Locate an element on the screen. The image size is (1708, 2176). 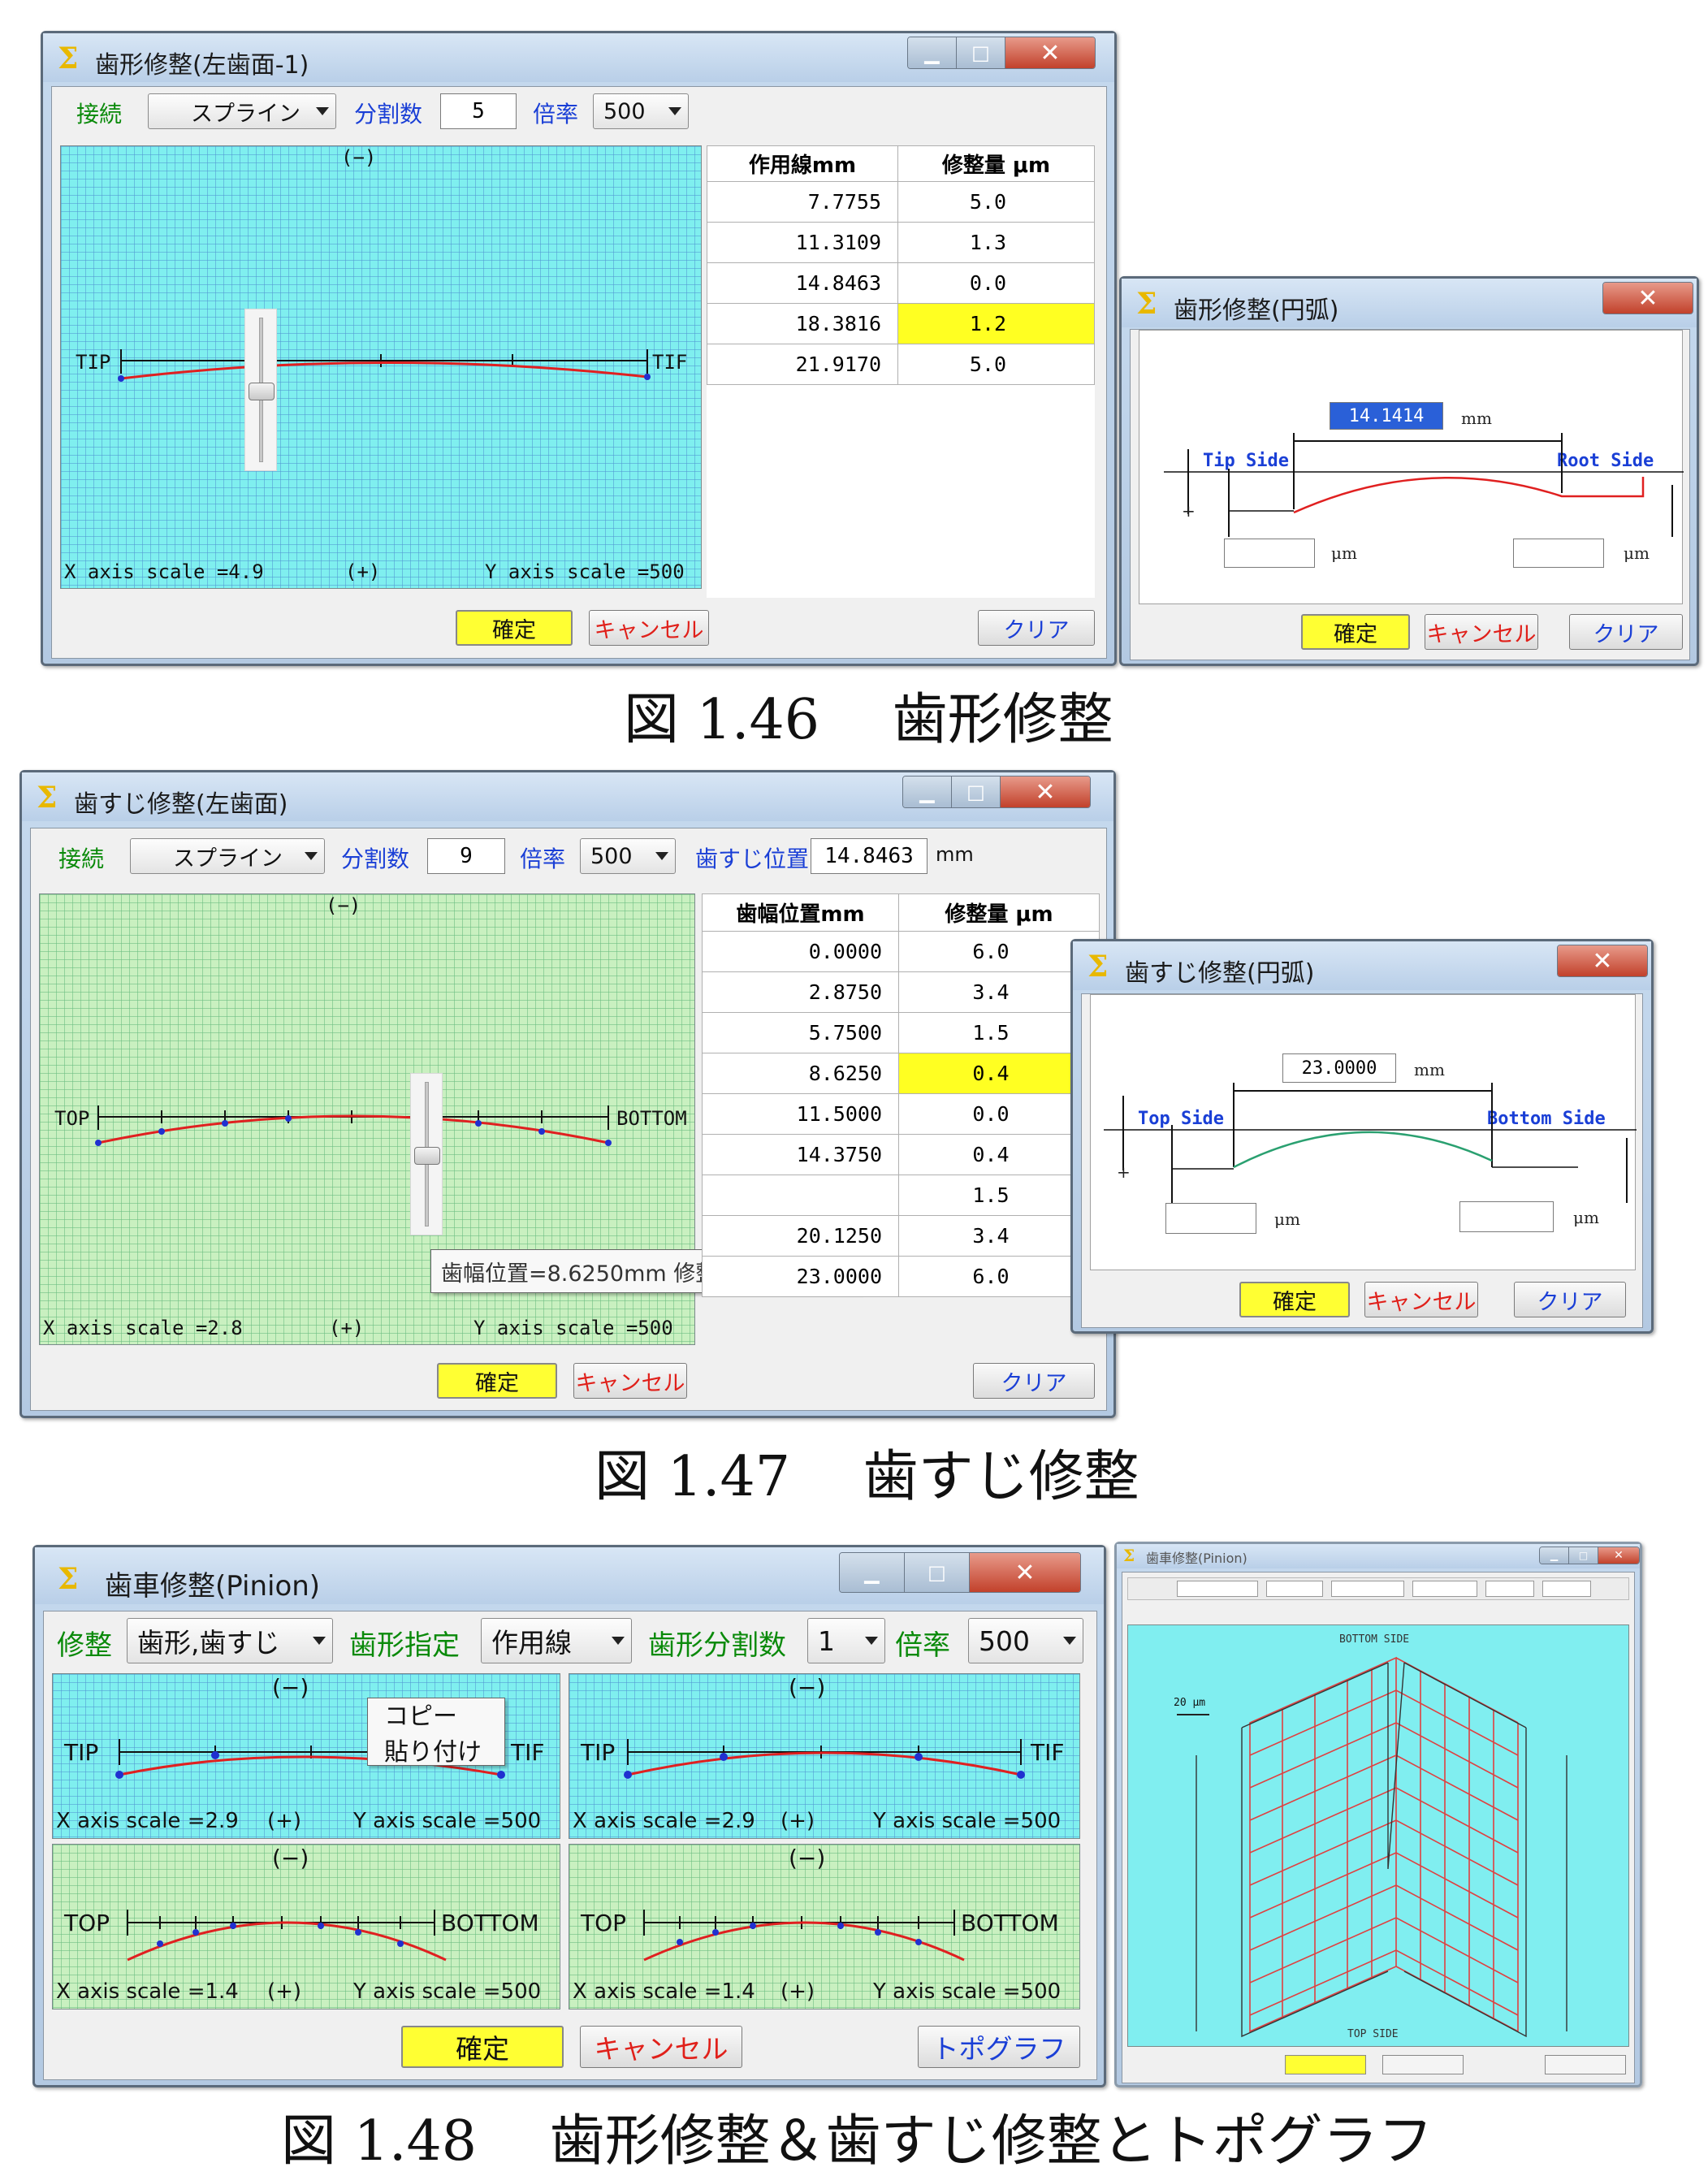
pos-input: 14.8463 is located at coordinates (869, 856).